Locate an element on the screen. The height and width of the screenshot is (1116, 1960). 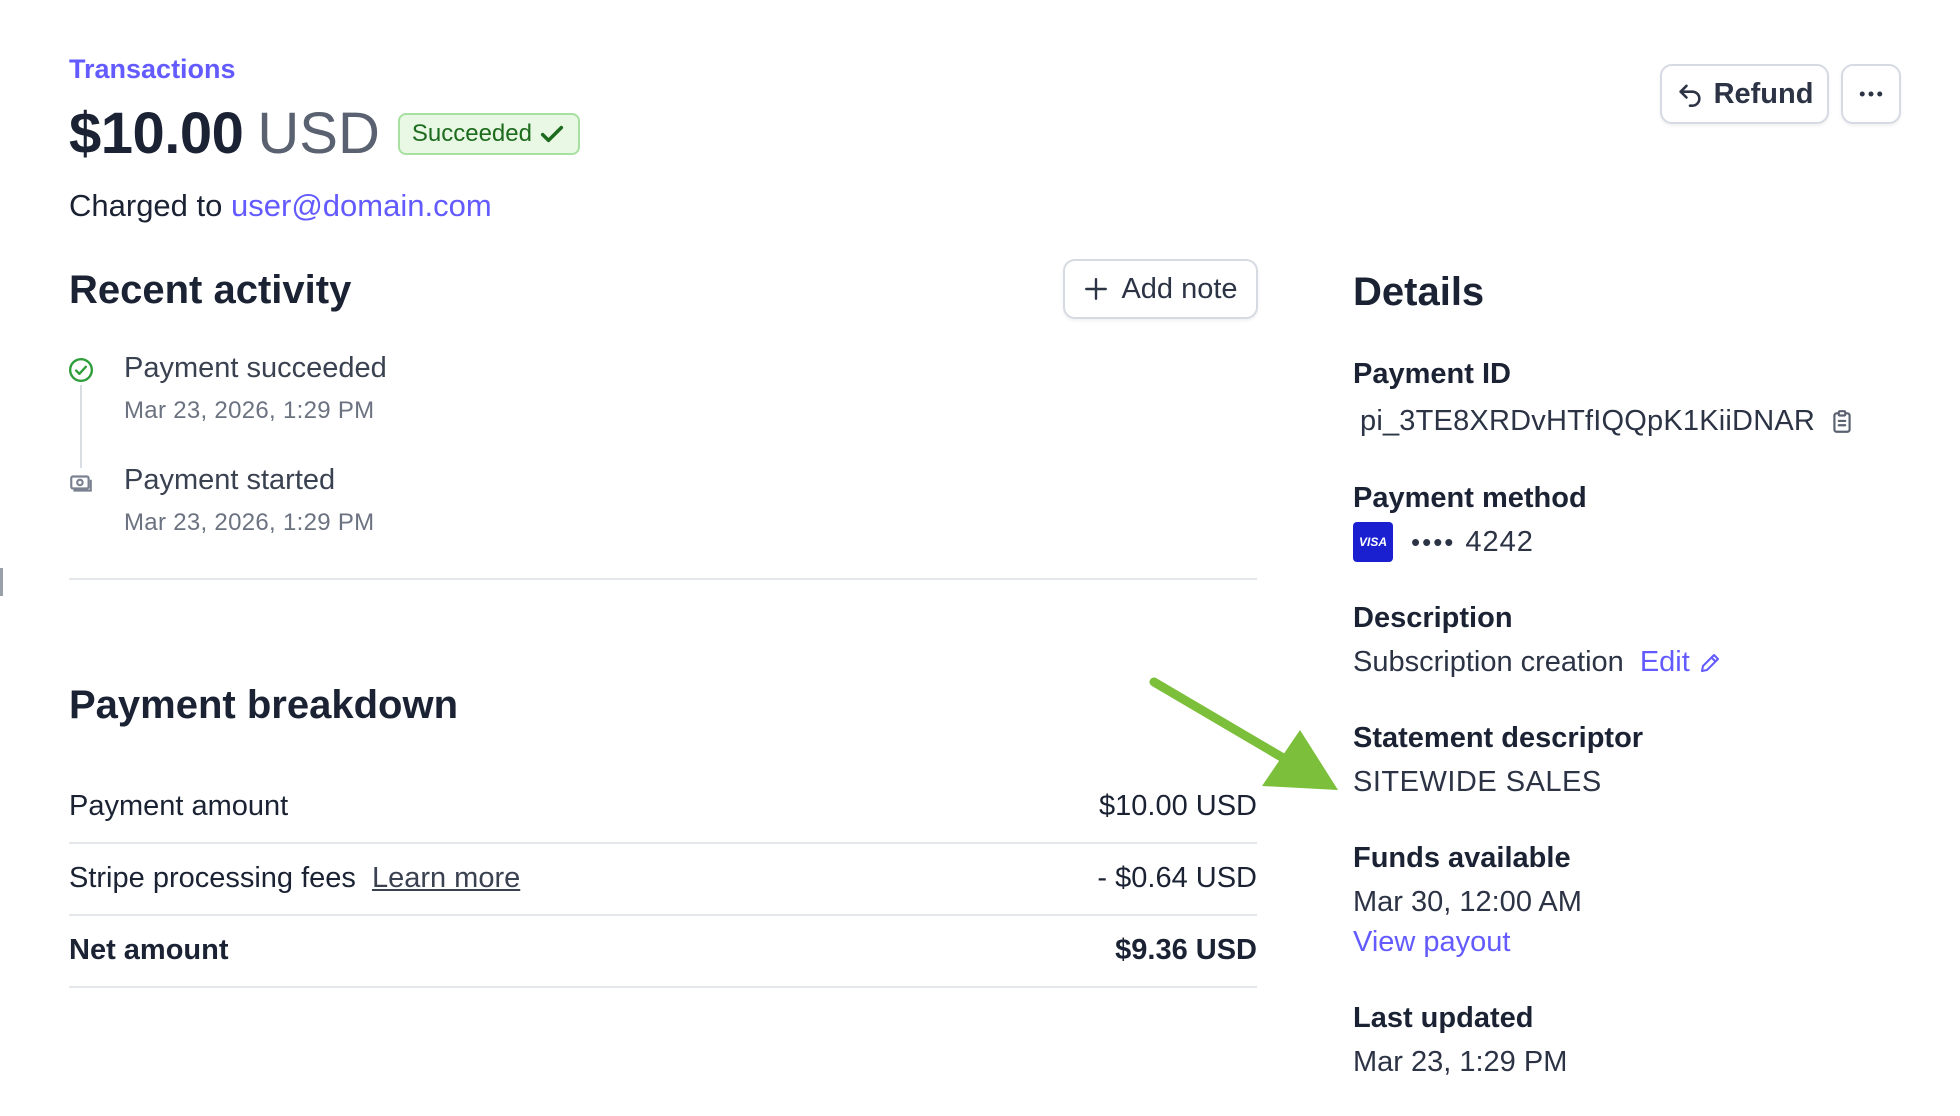
breadcrumb-transactions: Transactions is located at coordinates (152, 69).